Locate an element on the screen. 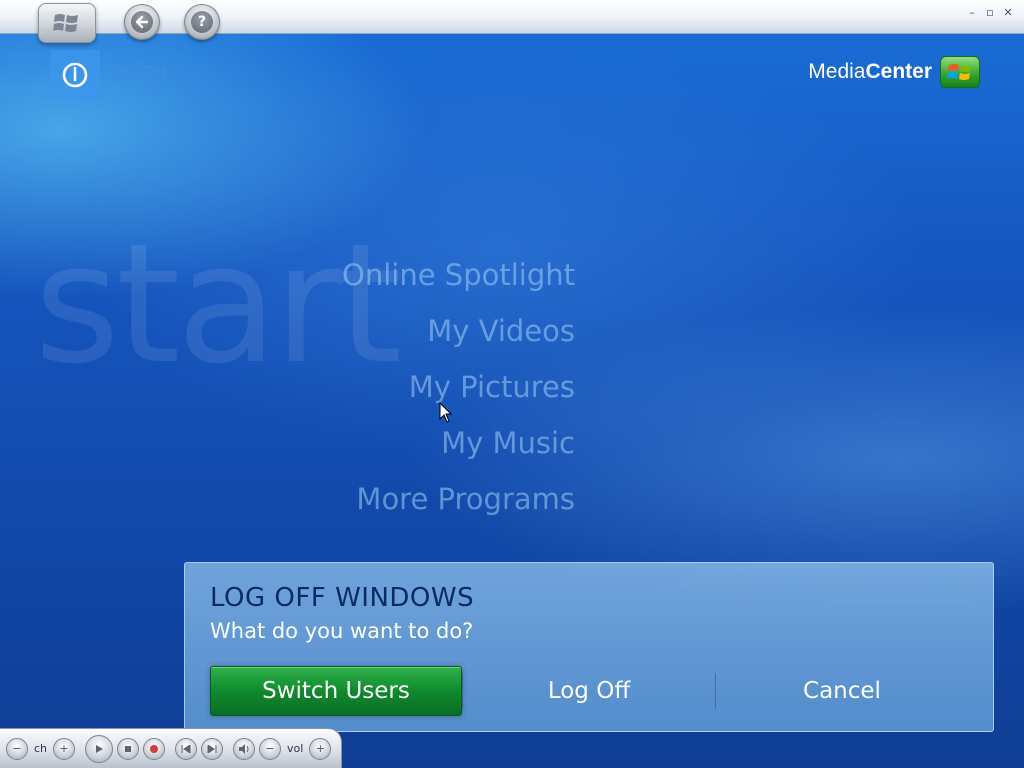 The width and height of the screenshot is (1024, 768). speaker-icon is located at coordinates (244, 748).